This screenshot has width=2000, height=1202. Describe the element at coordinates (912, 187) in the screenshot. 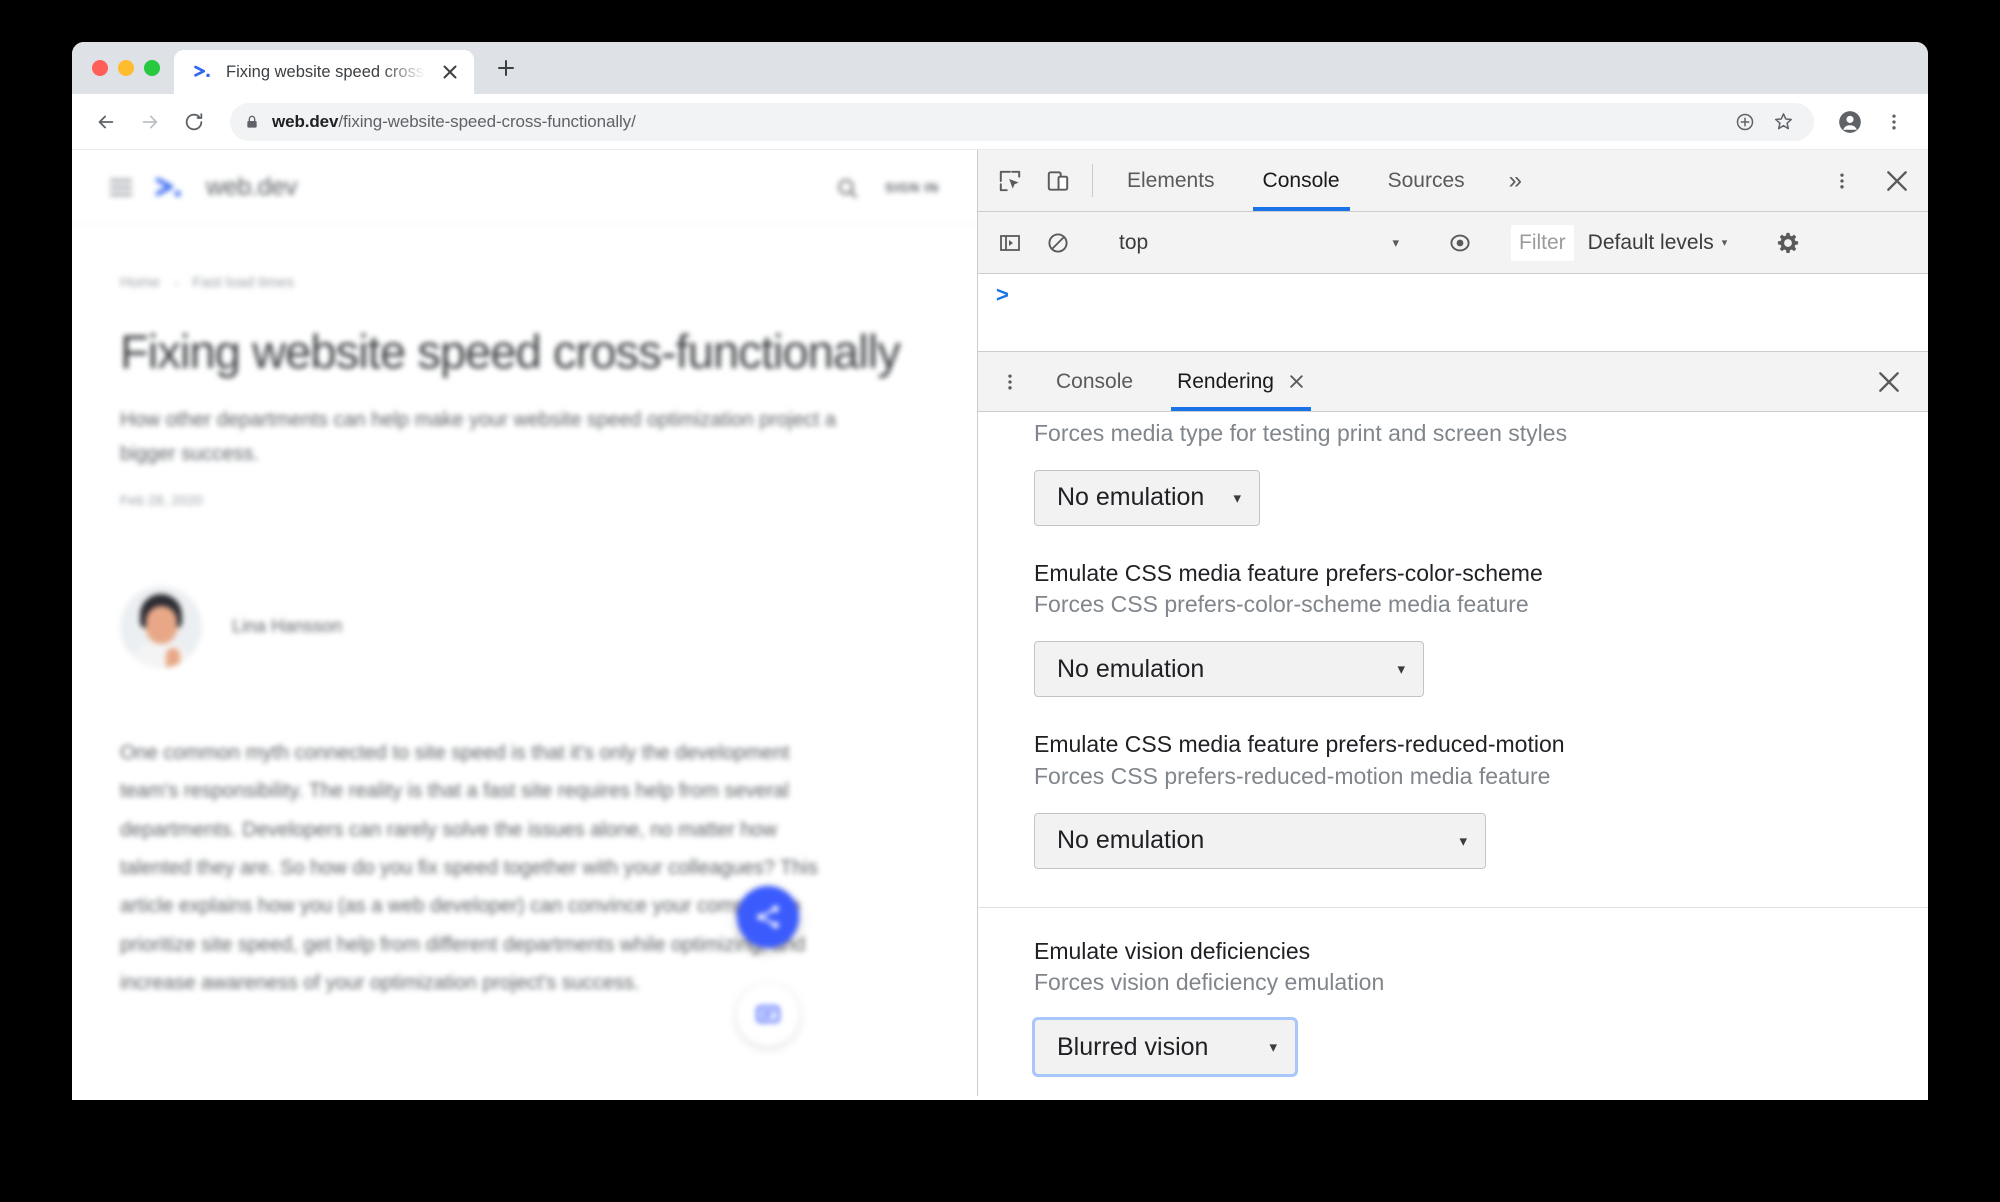

I see `sign-in-link: SIGN IN` at that location.